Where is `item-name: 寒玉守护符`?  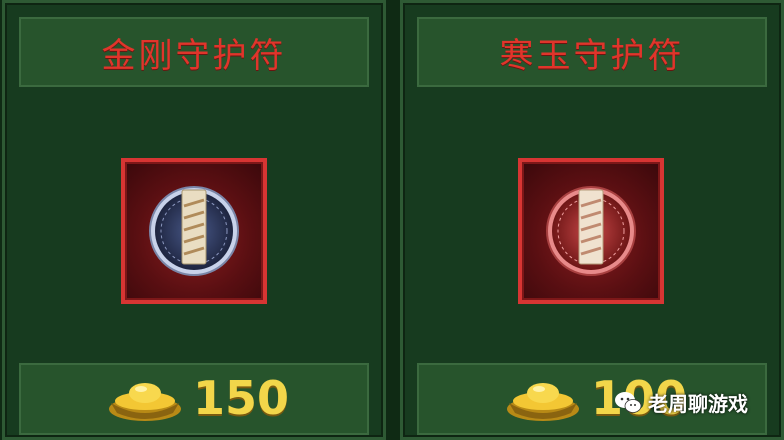 item-name: 寒玉守护符 is located at coordinates (592, 55).